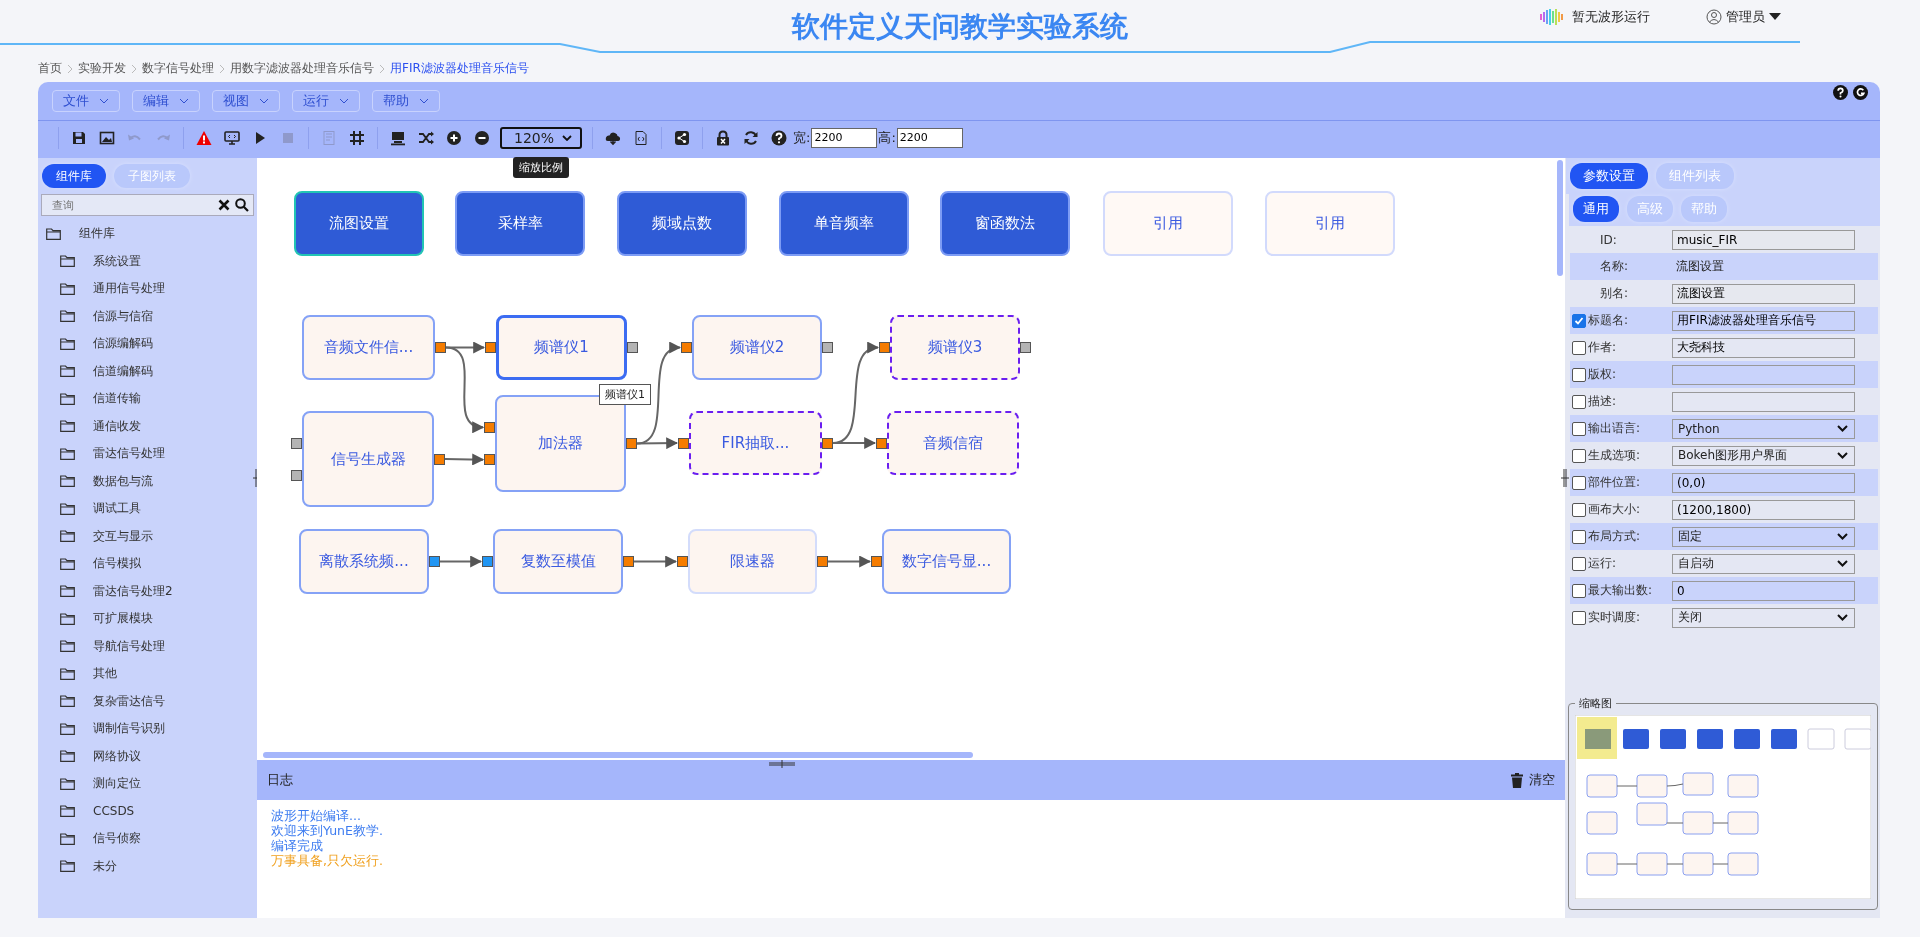 The image size is (1920, 937). What do you see at coordinates (1609, 176) in the screenshot?
I see `panel-tab: 参数设置` at bounding box center [1609, 176].